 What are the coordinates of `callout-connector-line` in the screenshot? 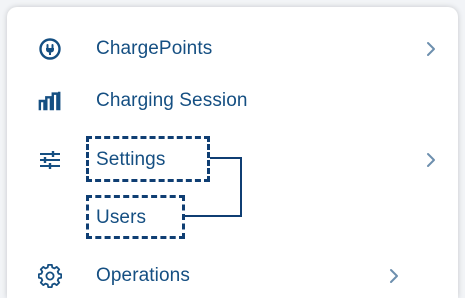 It's located at (213, 187).